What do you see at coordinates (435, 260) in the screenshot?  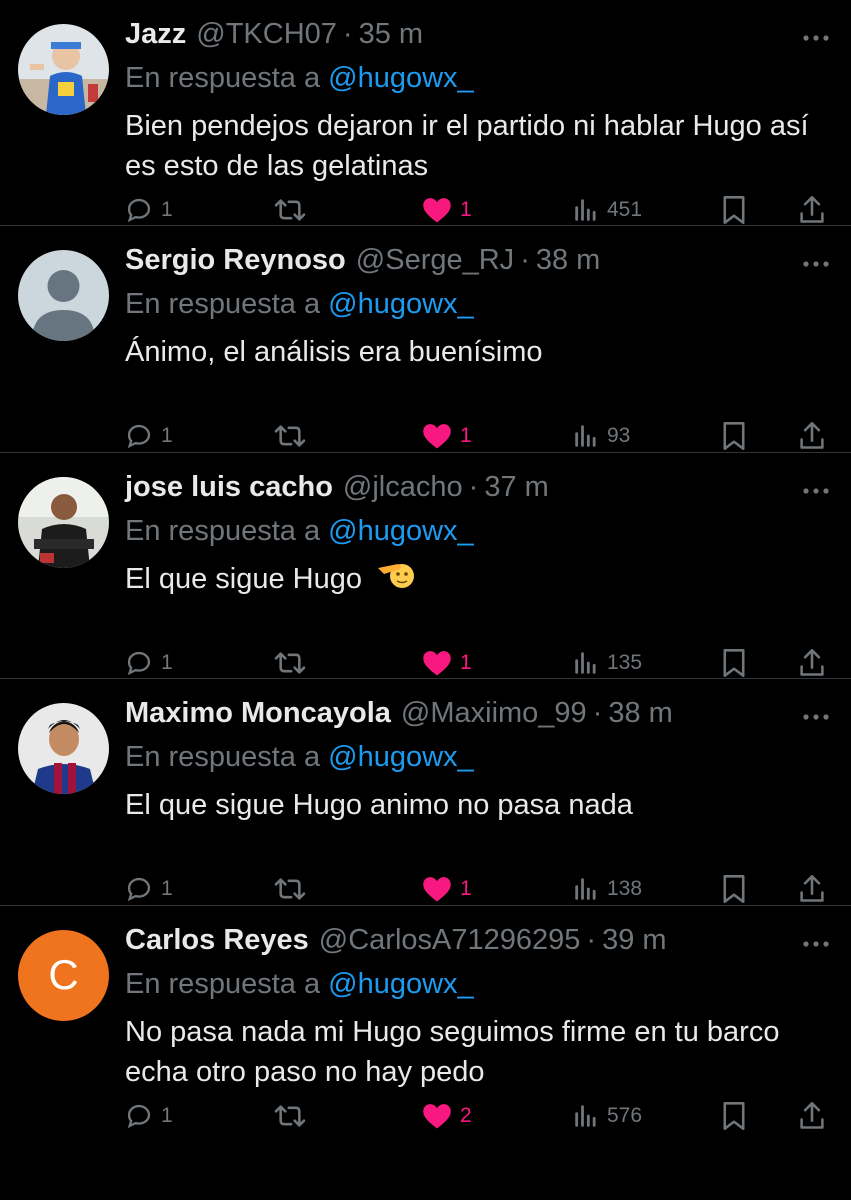 I see `author-handle: @Serge_RJ` at bounding box center [435, 260].